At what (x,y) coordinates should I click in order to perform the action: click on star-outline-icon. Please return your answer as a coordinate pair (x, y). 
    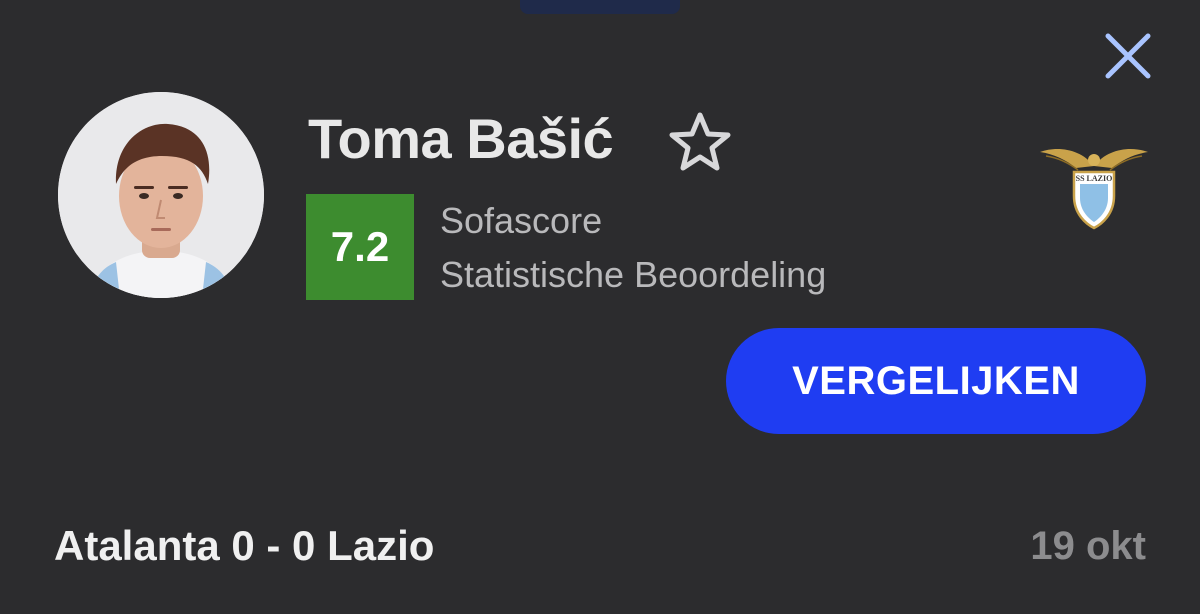
    Looking at the image, I should click on (700, 141).